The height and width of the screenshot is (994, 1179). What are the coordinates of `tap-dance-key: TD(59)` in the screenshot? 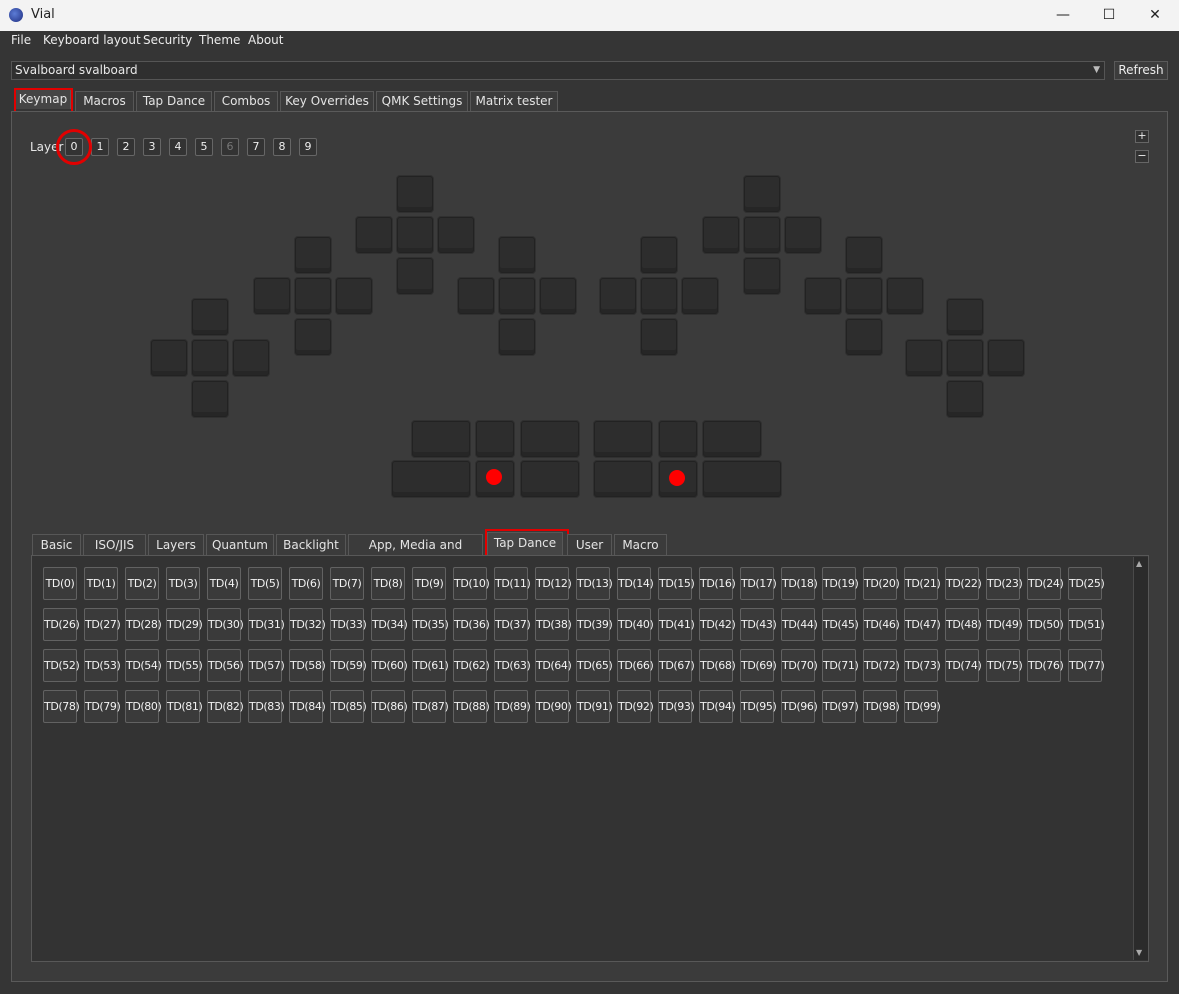 It's located at (348, 665).